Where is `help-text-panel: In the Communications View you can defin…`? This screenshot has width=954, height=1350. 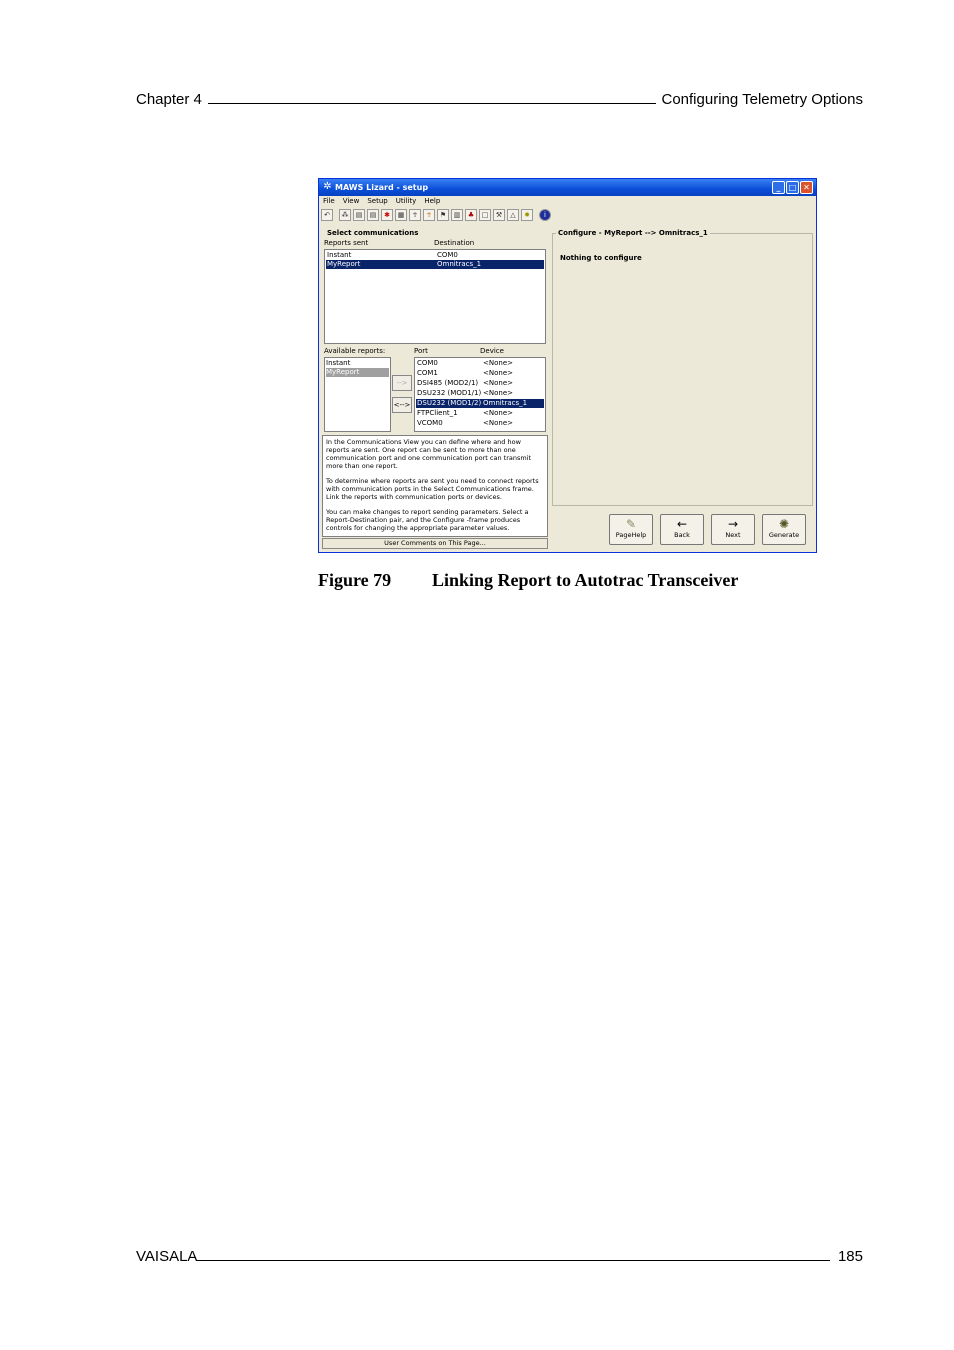
help-text-panel: In the Communications View you can defin… is located at coordinates (435, 486).